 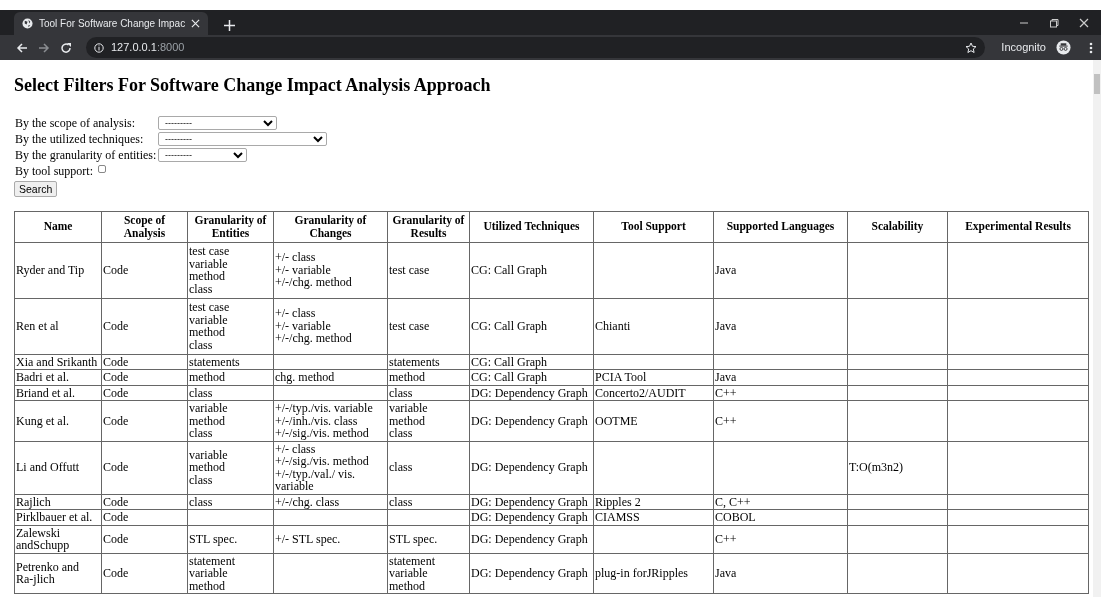 What do you see at coordinates (58, 393) in the screenshot?
I see `table-cell: Briand et al.` at bounding box center [58, 393].